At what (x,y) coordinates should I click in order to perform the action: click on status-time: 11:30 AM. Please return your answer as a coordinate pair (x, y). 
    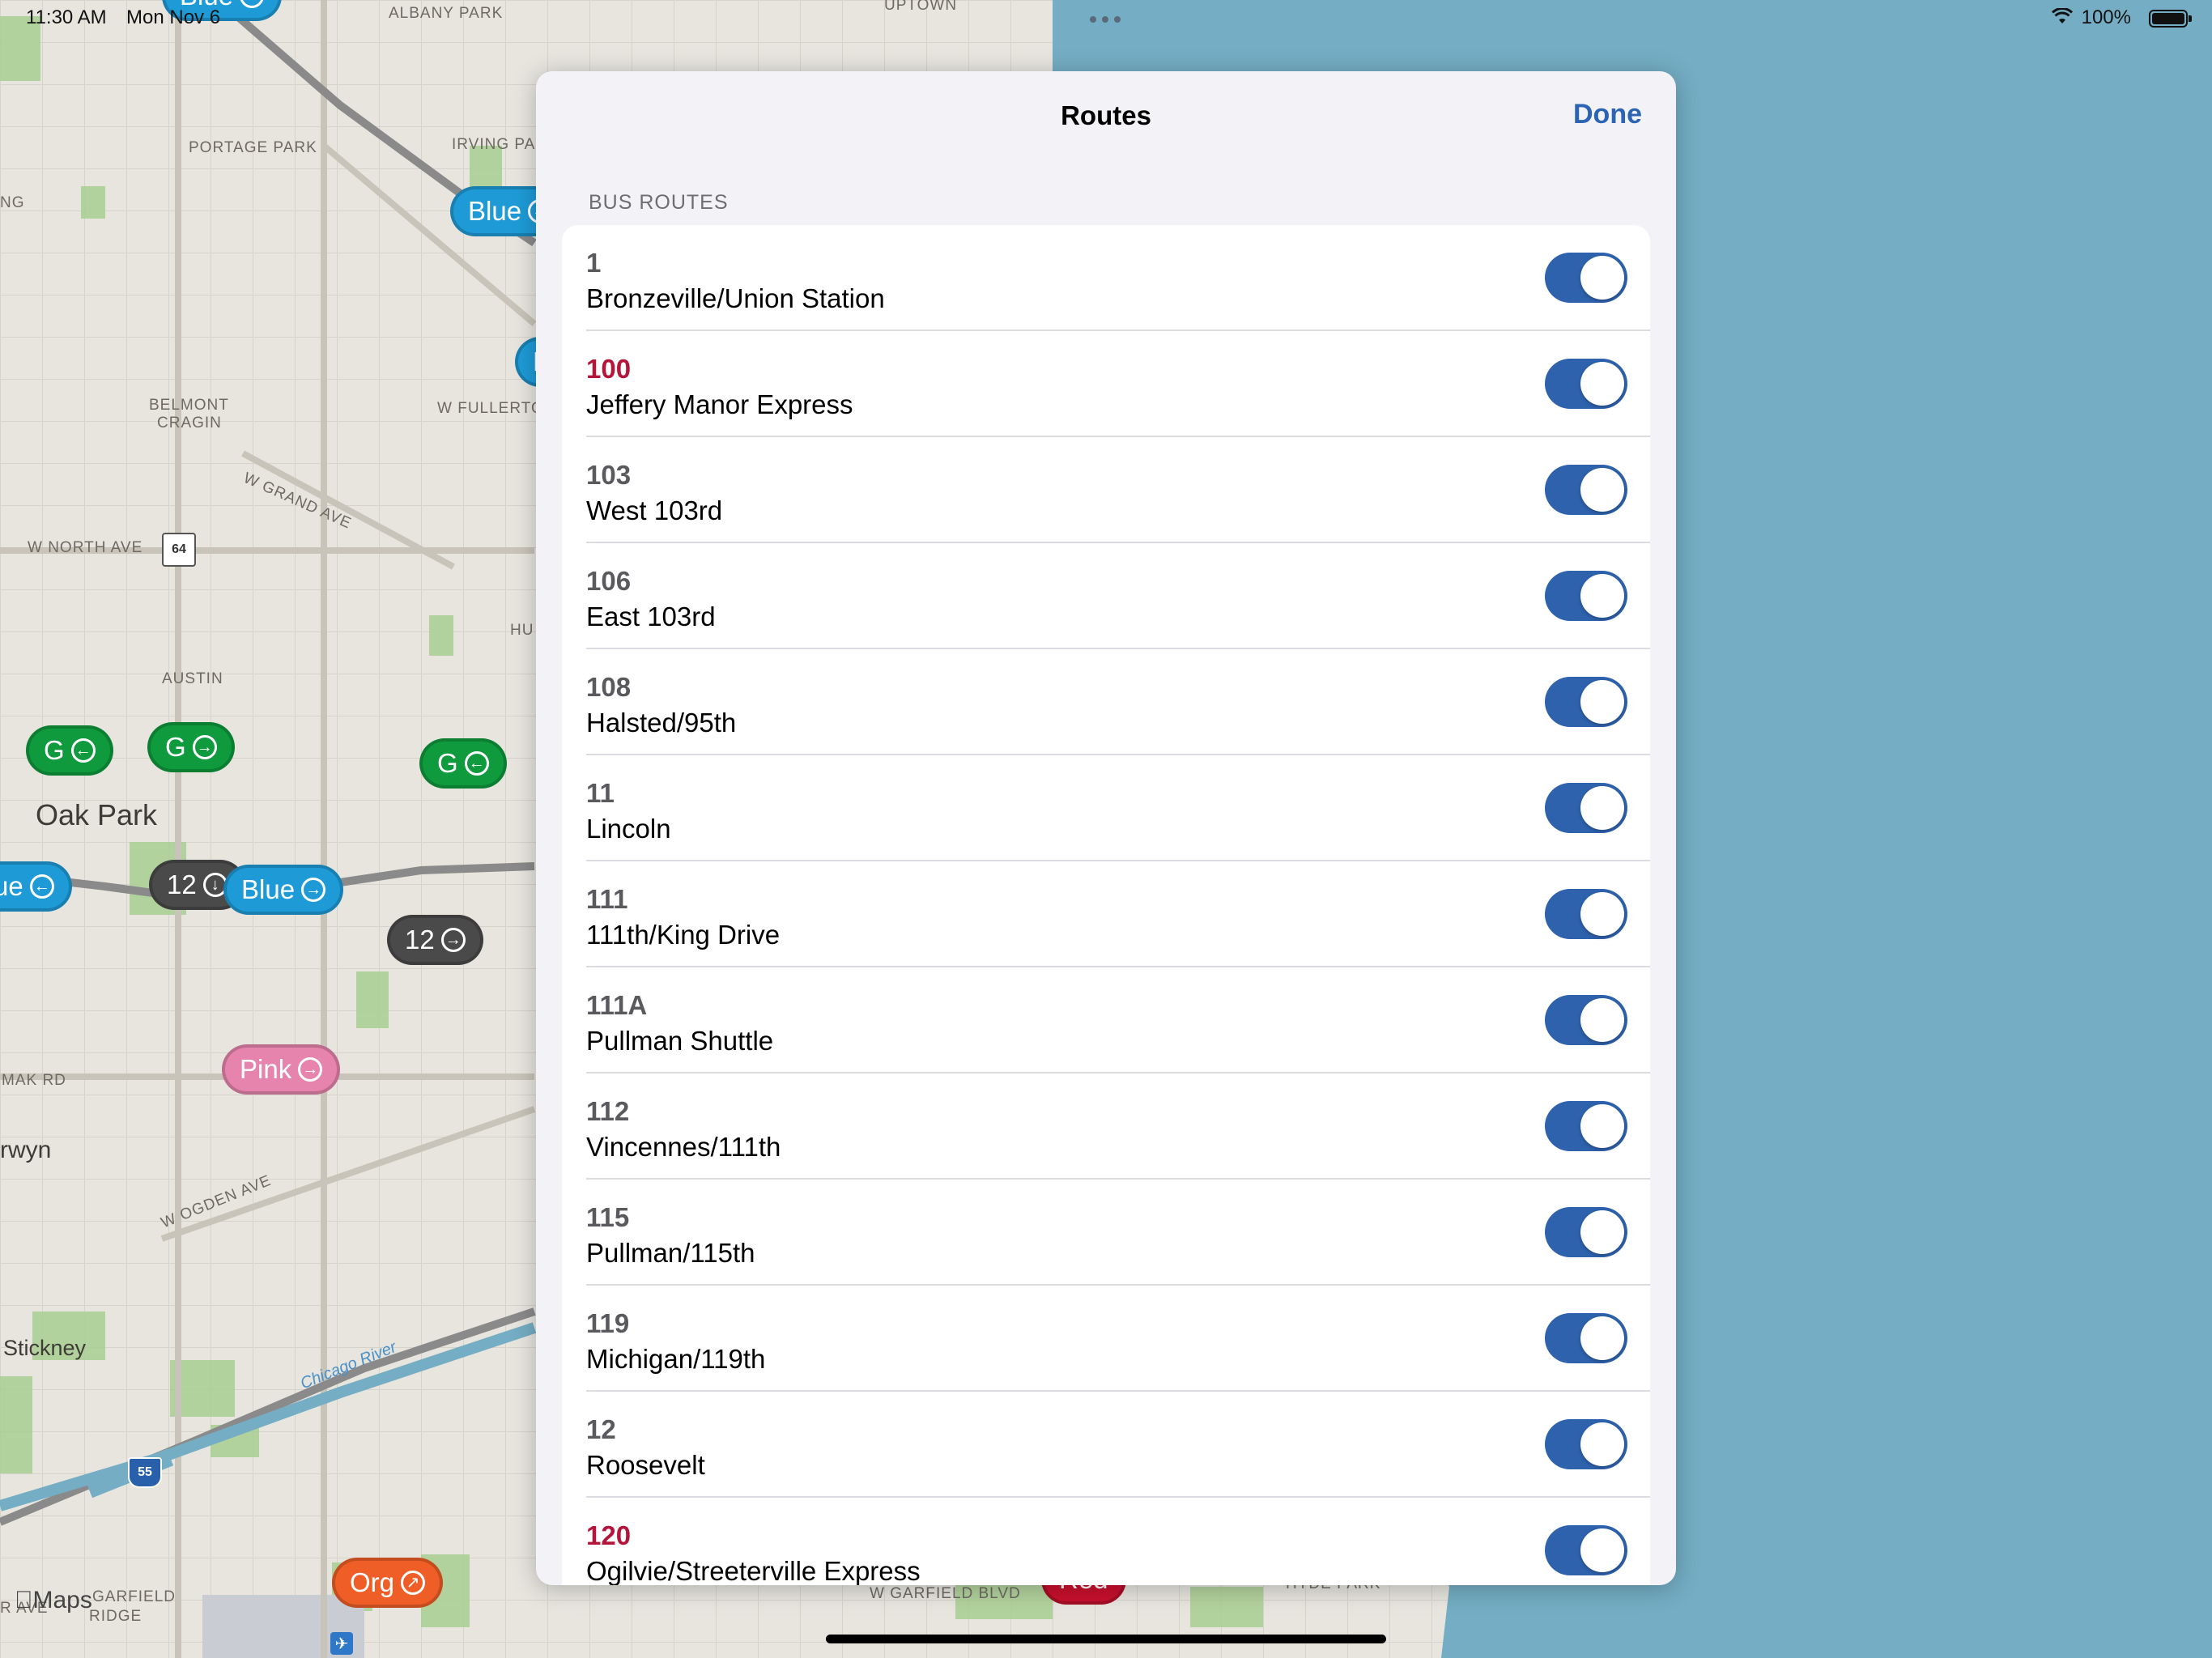
    Looking at the image, I should click on (66, 17).